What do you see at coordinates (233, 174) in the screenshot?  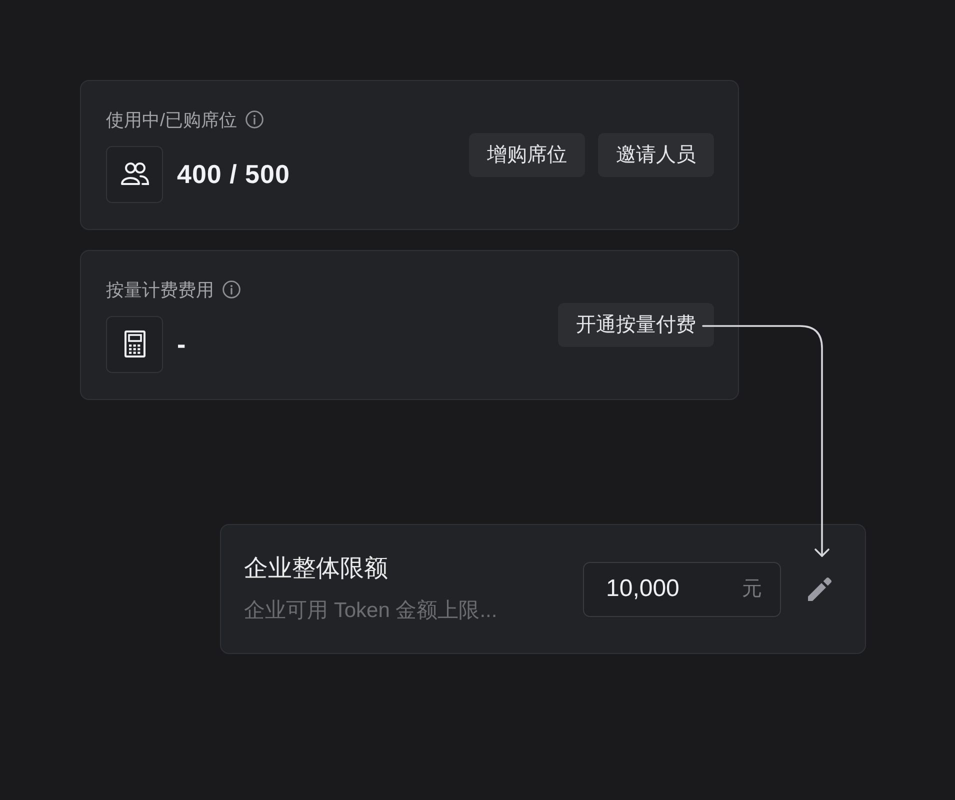 I see `stat-value: 400 / 500` at bounding box center [233, 174].